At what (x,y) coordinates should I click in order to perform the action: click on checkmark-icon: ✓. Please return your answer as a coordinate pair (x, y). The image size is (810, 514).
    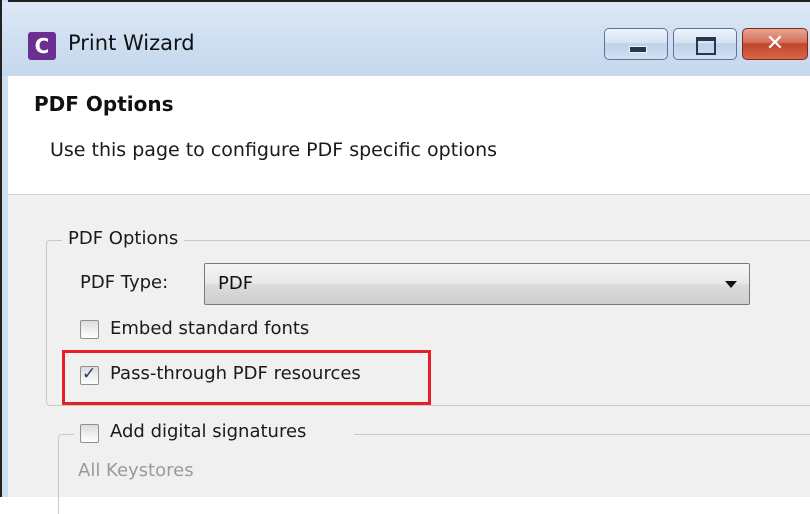
    Looking at the image, I should click on (89, 374).